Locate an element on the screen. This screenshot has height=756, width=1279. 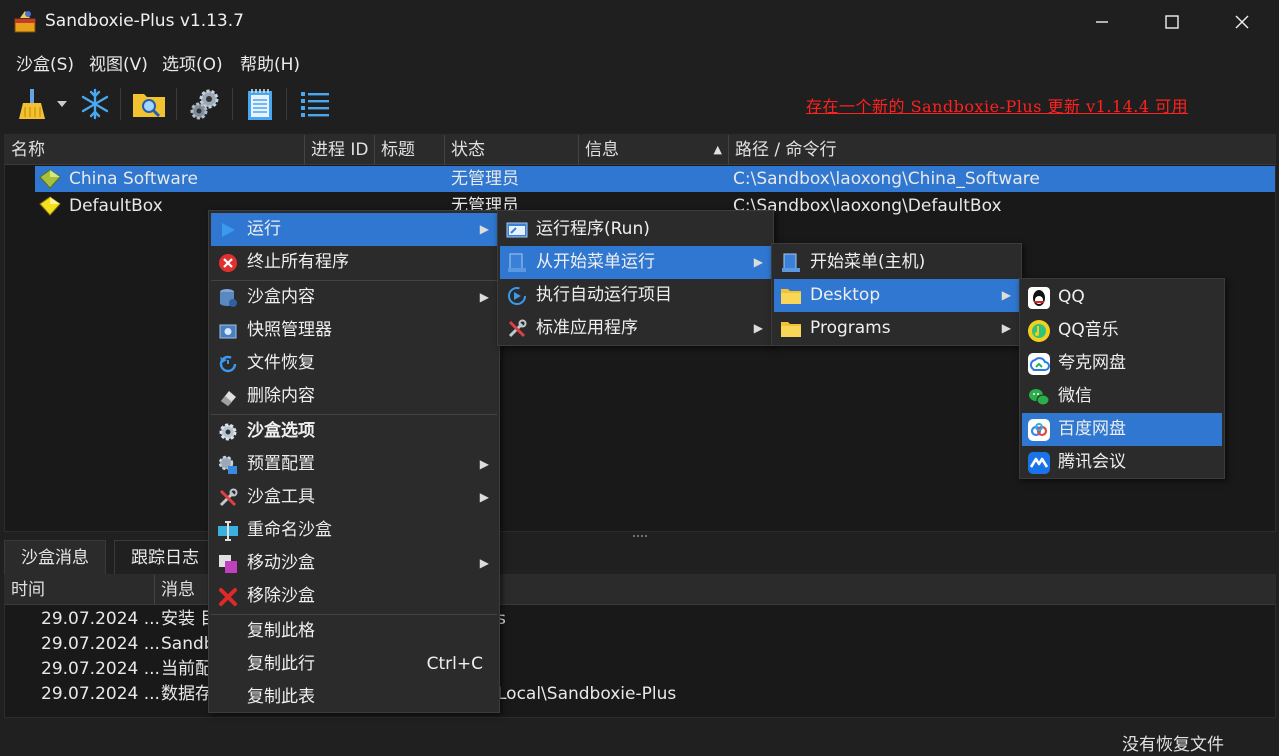
rename-icon is located at coordinates (228, 531).